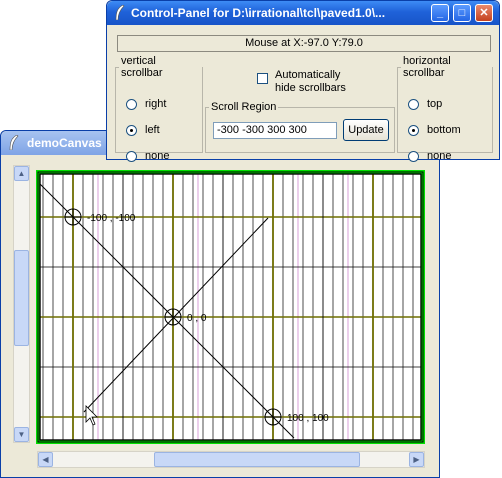 This screenshot has height=478, width=502. What do you see at coordinates (21, 298) in the screenshot?
I see `vertical-scroll-thumb` at bounding box center [21, 298].